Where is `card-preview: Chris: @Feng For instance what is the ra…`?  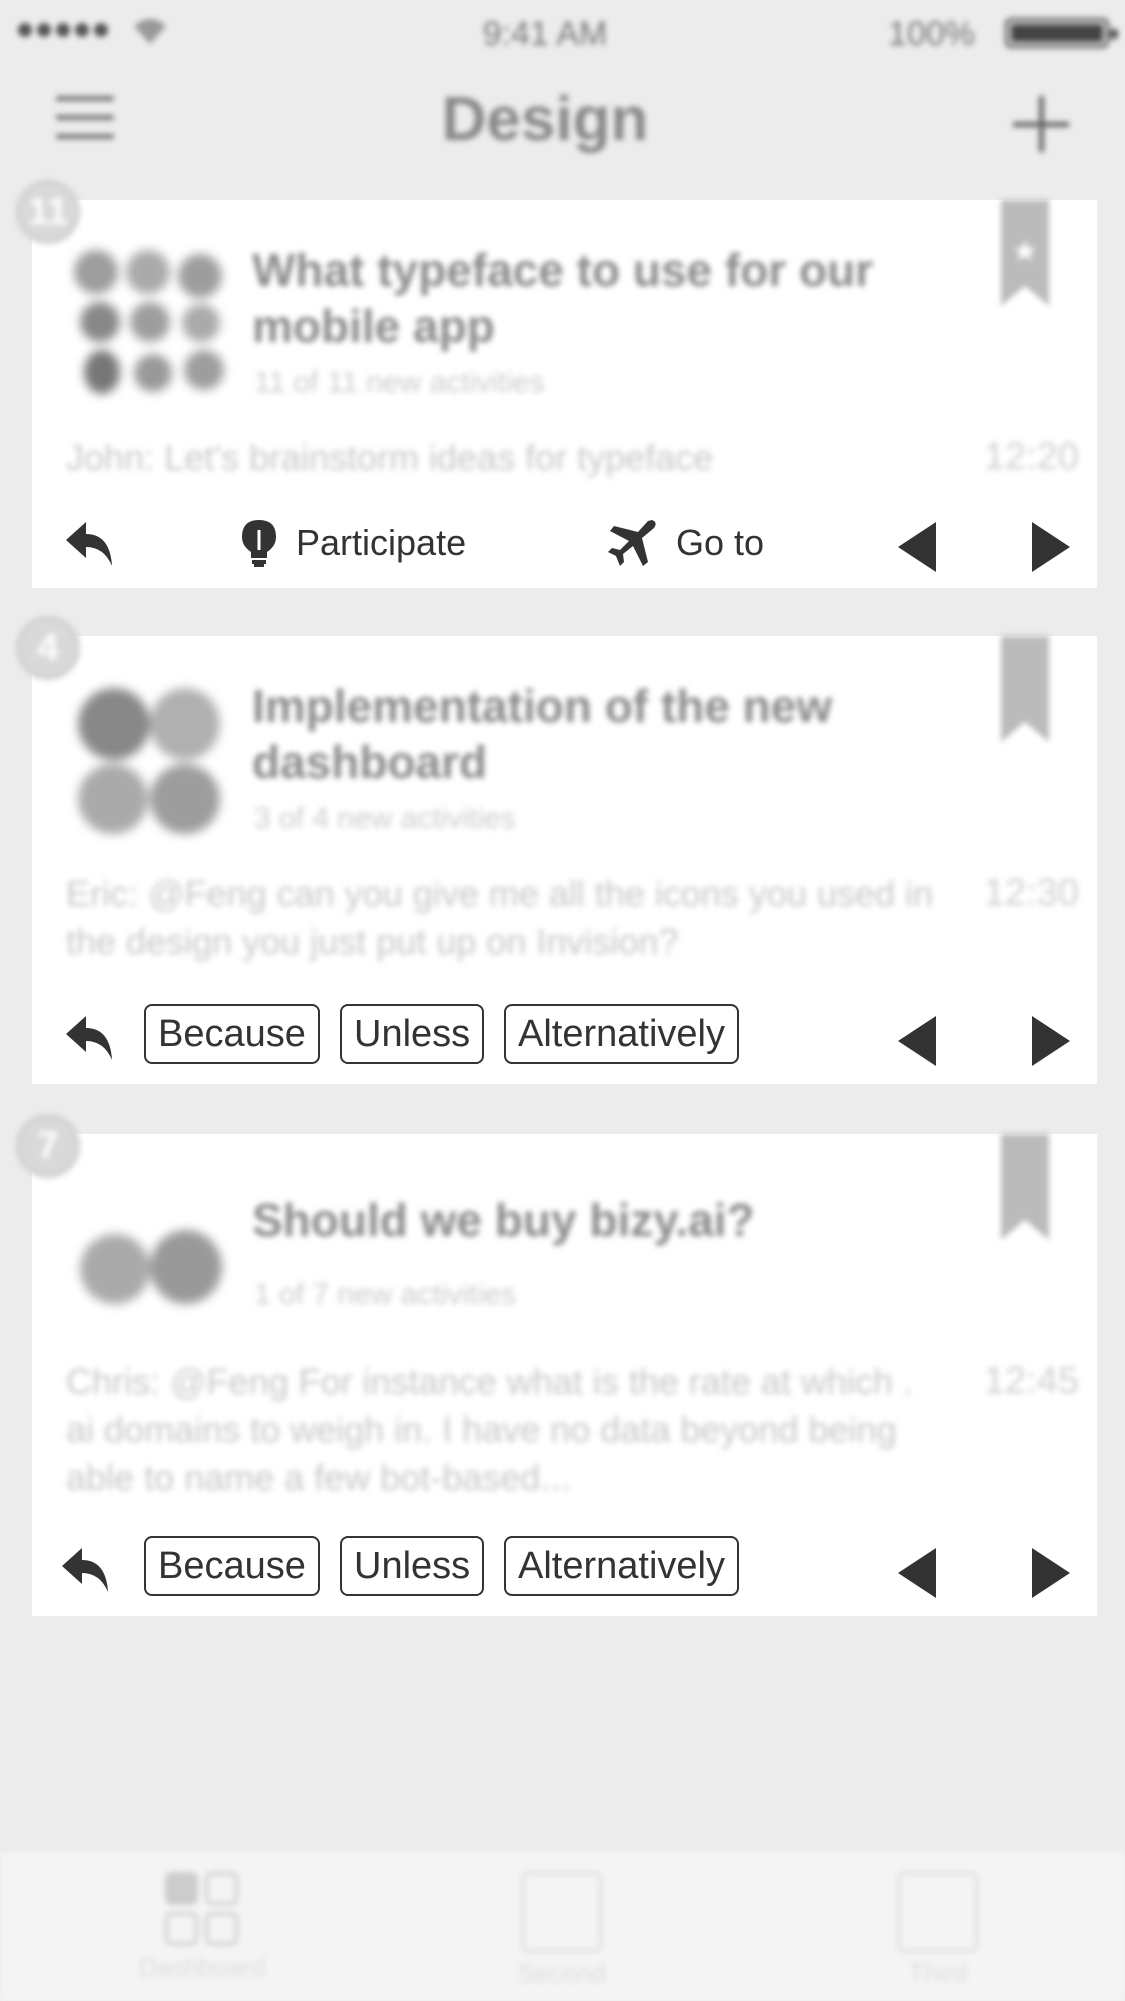 card-preview: Chris: @Feng For instance what is the ra… is located at coordinates (489, 1429).